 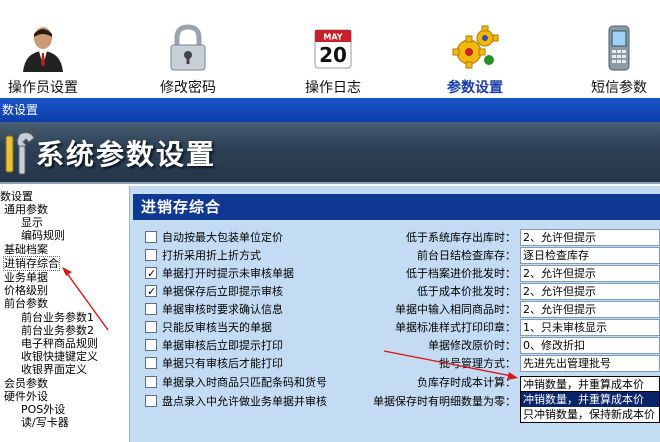 I want to click on tree-item-frontend-2: 前台业务参数2, so click(x=57, y=330).